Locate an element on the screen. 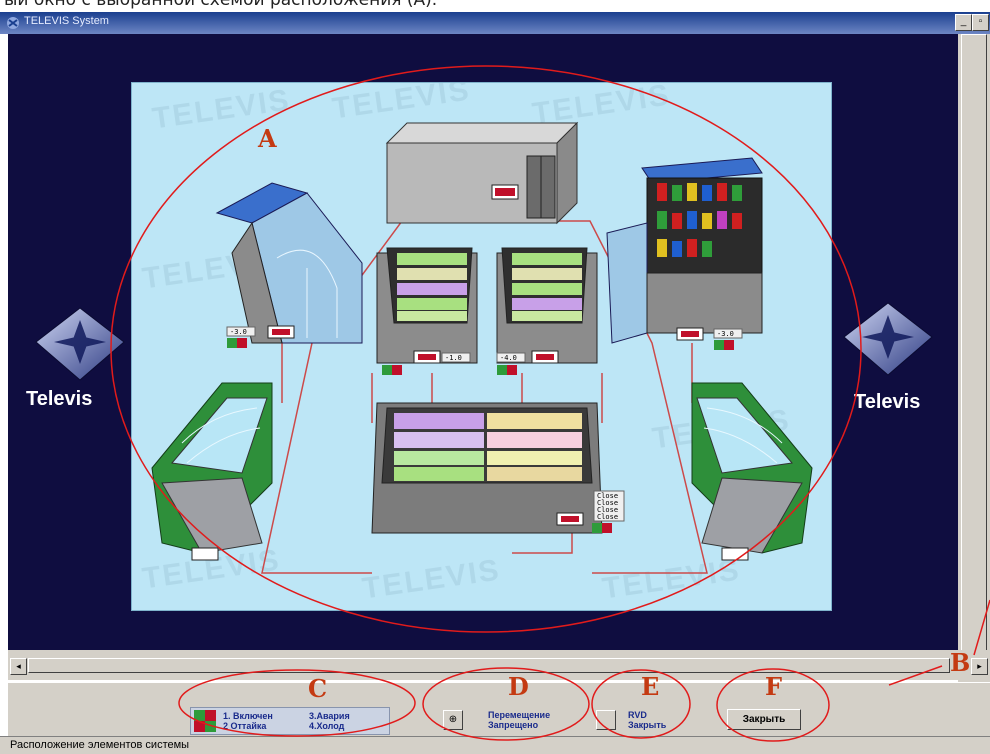  vertical-scrollbar is located at coordinates (974, 358).